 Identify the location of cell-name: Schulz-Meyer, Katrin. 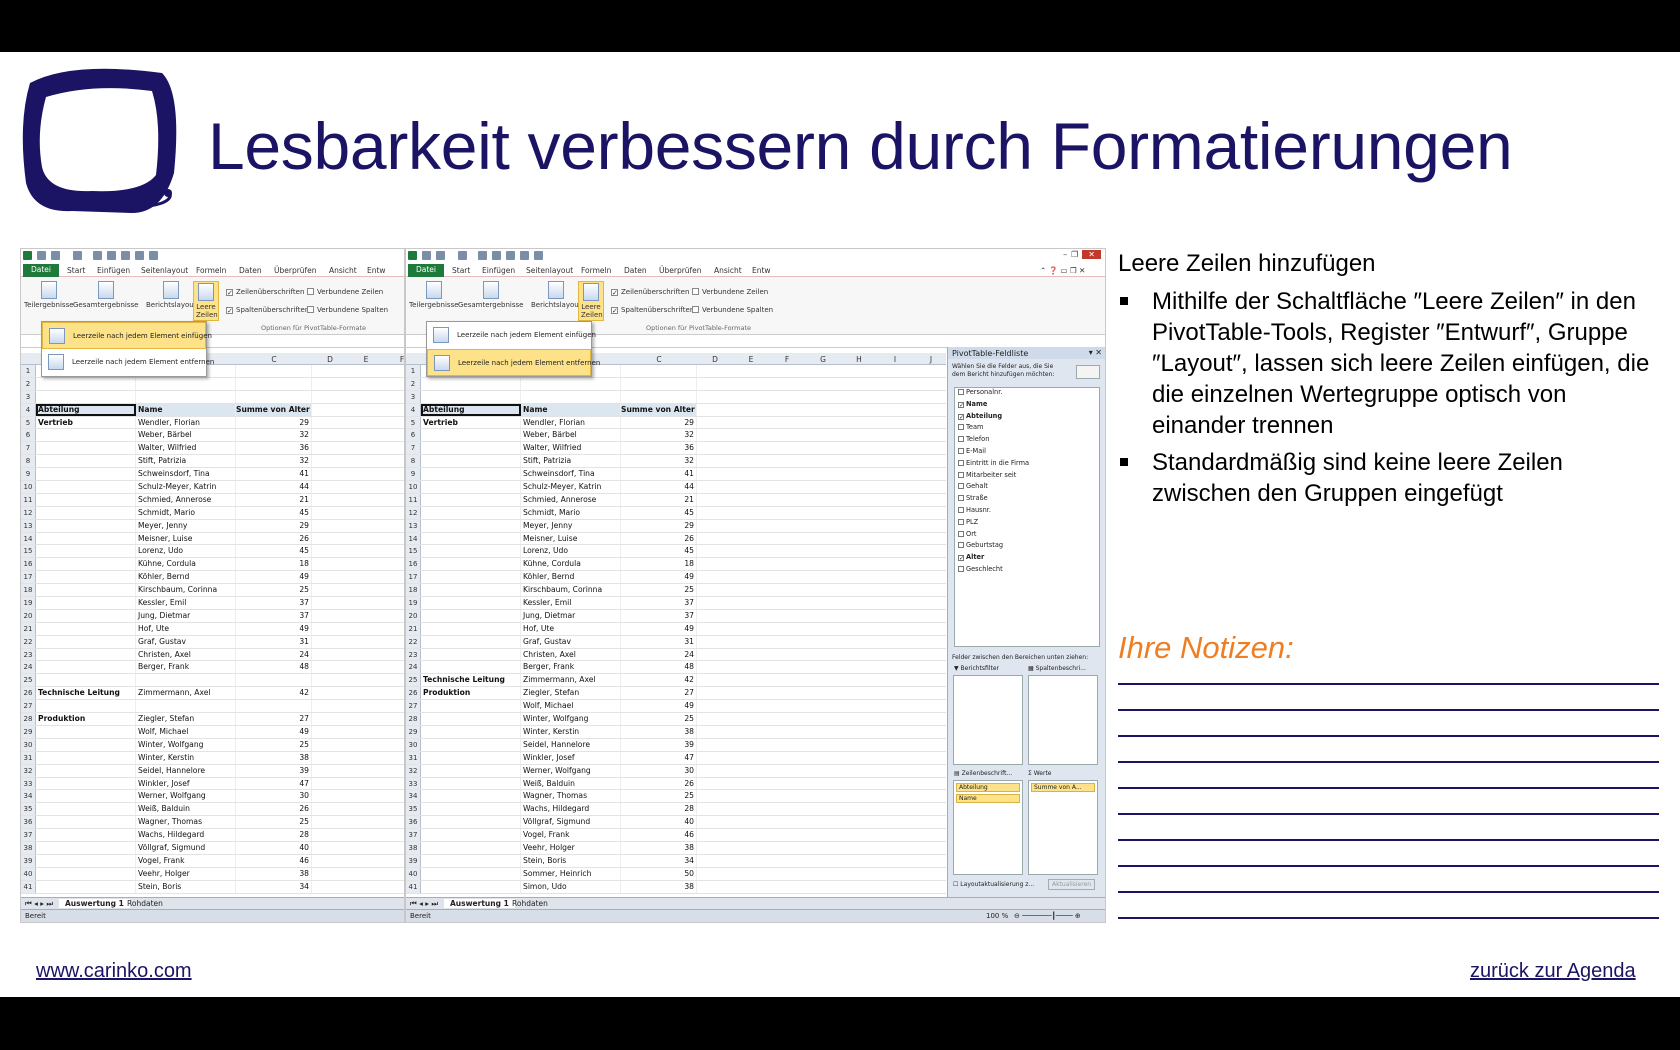
(571, 487).